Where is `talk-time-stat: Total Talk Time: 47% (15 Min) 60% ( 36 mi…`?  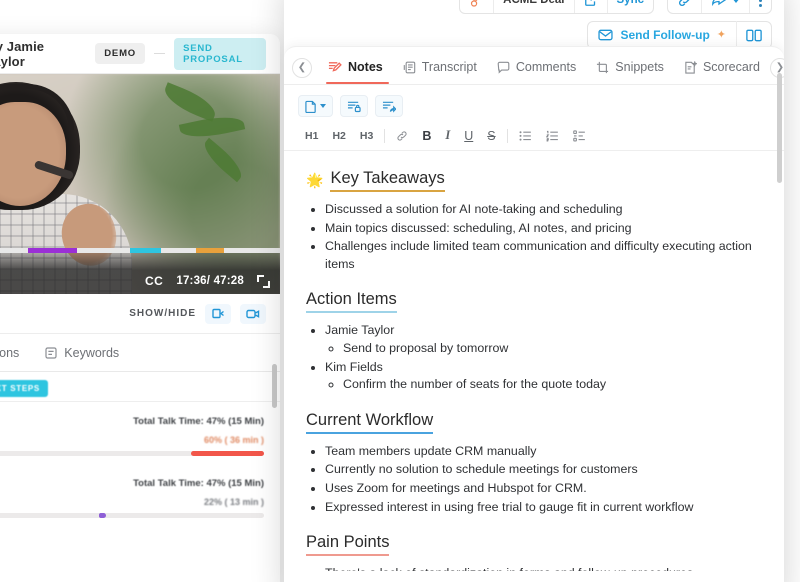
talk-time-stat: Total Talk Time: 47% (15 Min) 60% ( 36 mi… is located at coordinates (132, 436).